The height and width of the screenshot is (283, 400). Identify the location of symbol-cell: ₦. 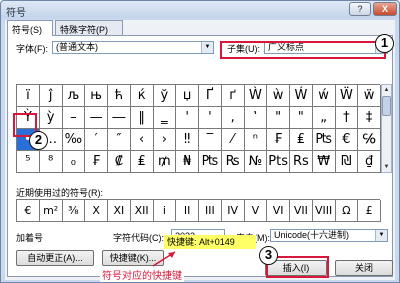
(187, 162).